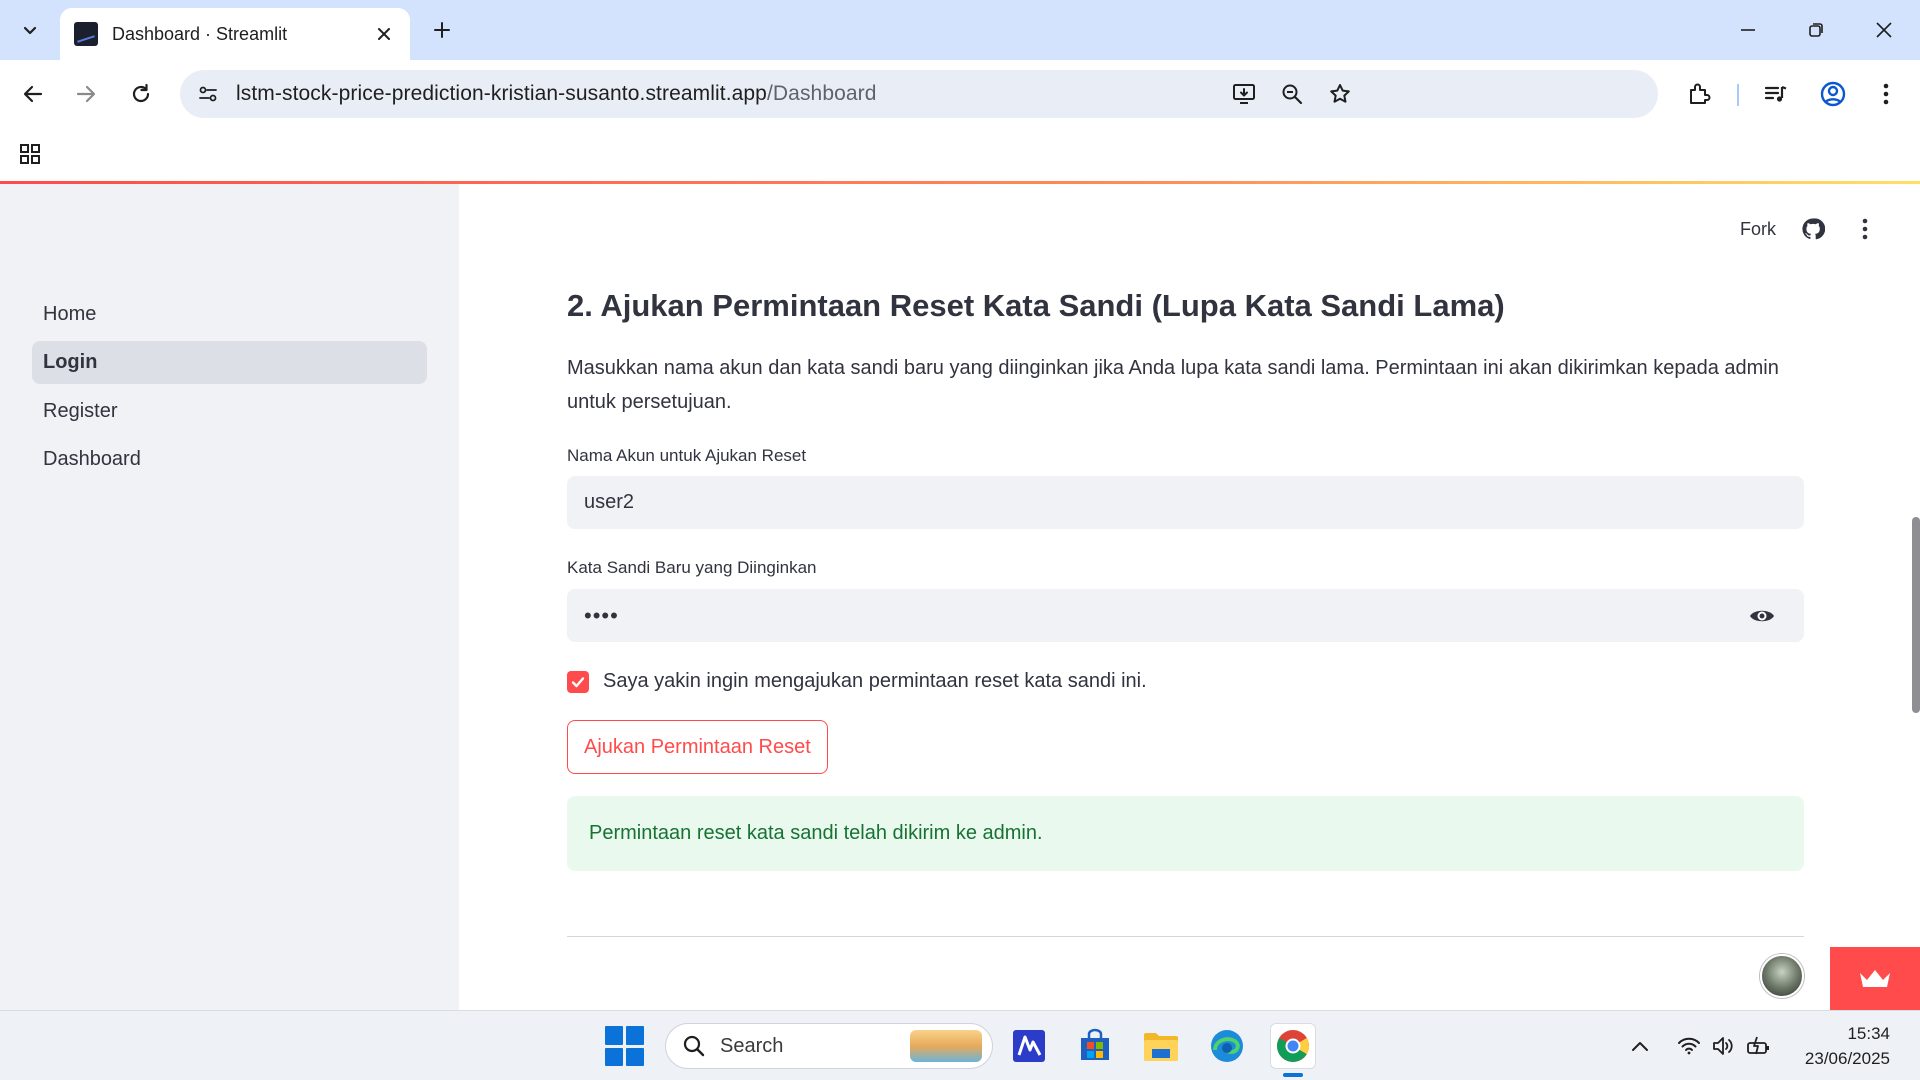 This screenshot has width=1920, height=1080. I want to click on browser-tab: Dashboard · Streamlit, so click(235, 34).